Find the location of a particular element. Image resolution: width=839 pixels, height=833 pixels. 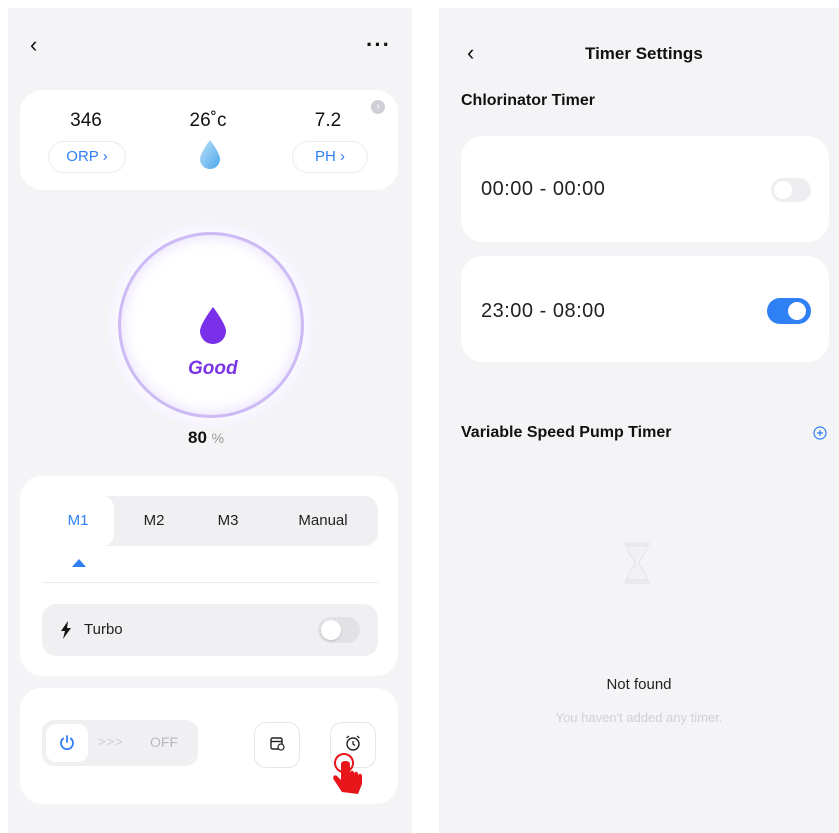

percent-value: 80 is located at coordinates (197, 437).